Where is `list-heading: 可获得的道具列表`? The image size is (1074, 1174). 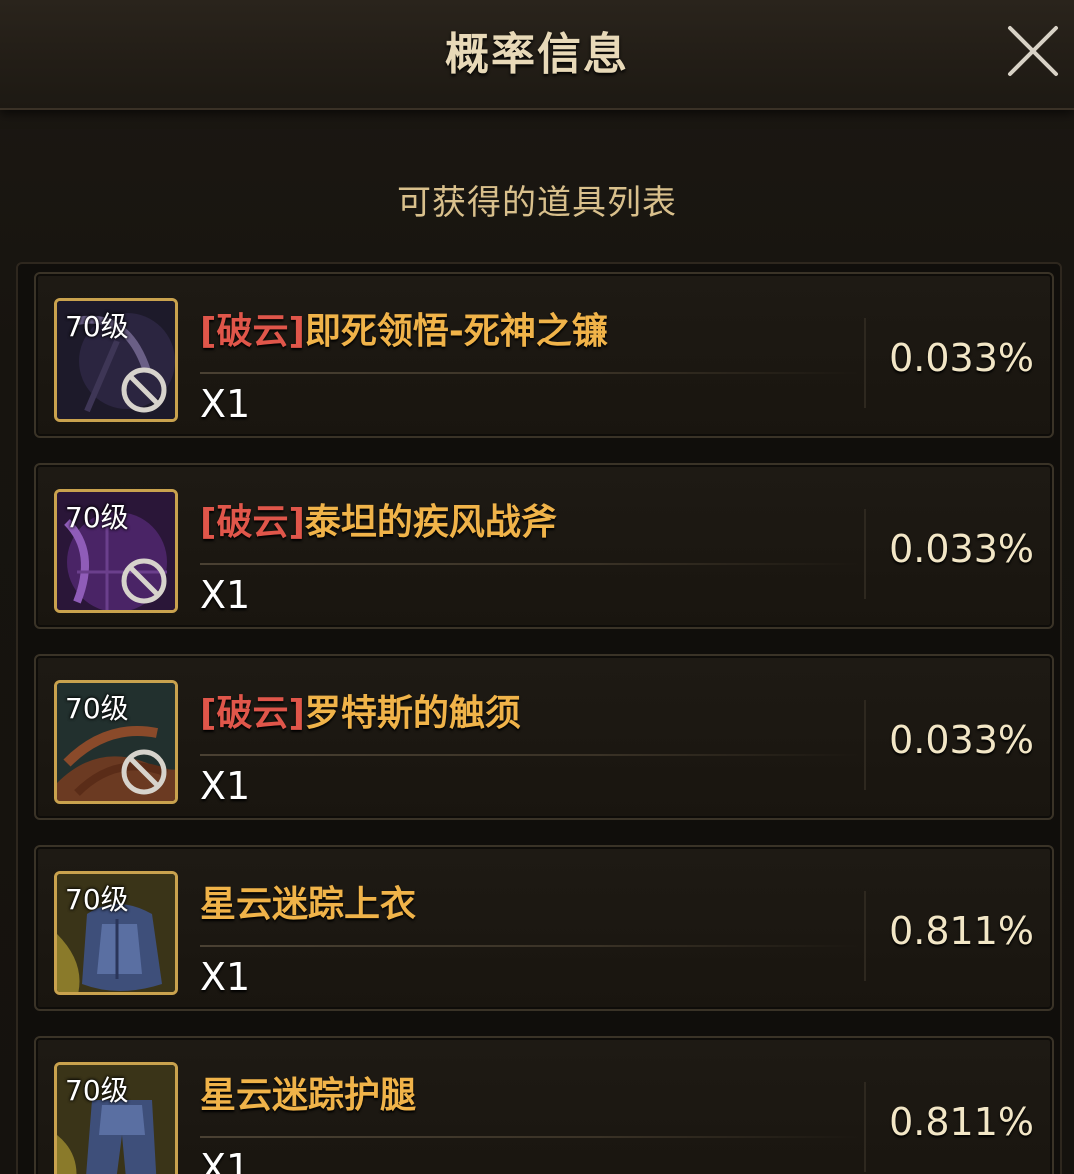 list-heading: 可获得的道具列表 is located at coordinates (537, 203).